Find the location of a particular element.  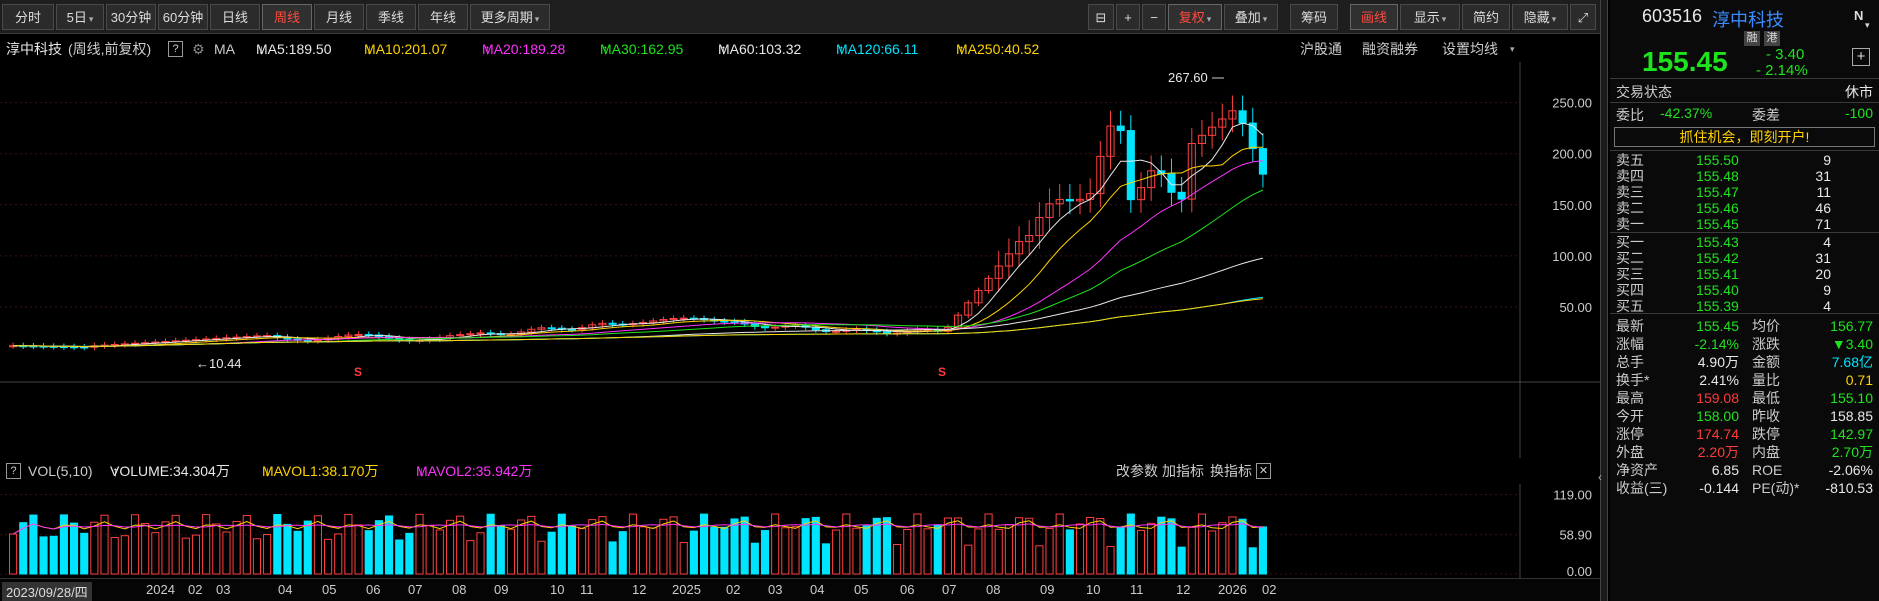

fullscreen-icon: ⤢ is located at coordinates (1583, 17).